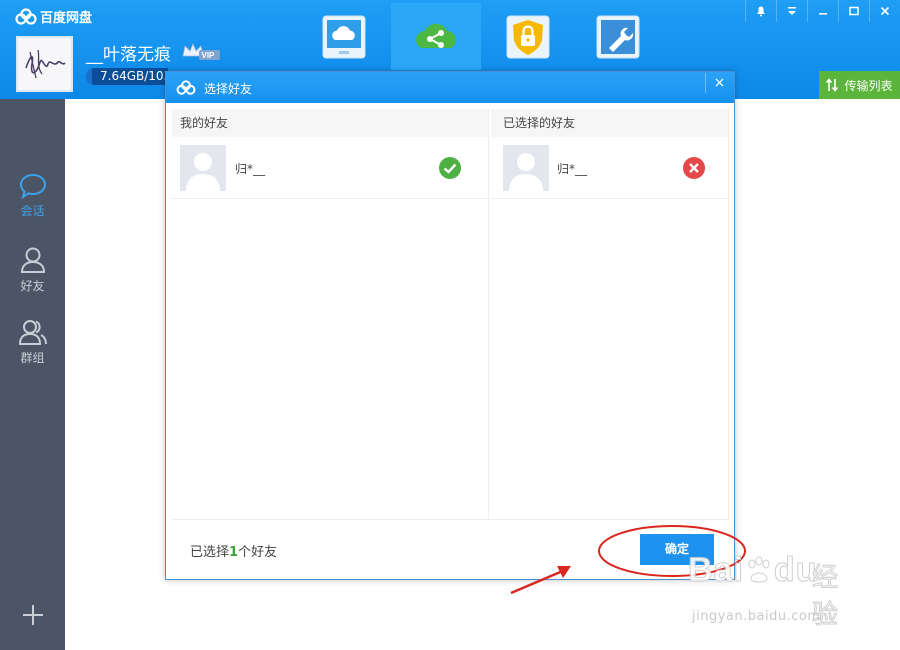  I want to click on minimize-icon, so click(822, 11).